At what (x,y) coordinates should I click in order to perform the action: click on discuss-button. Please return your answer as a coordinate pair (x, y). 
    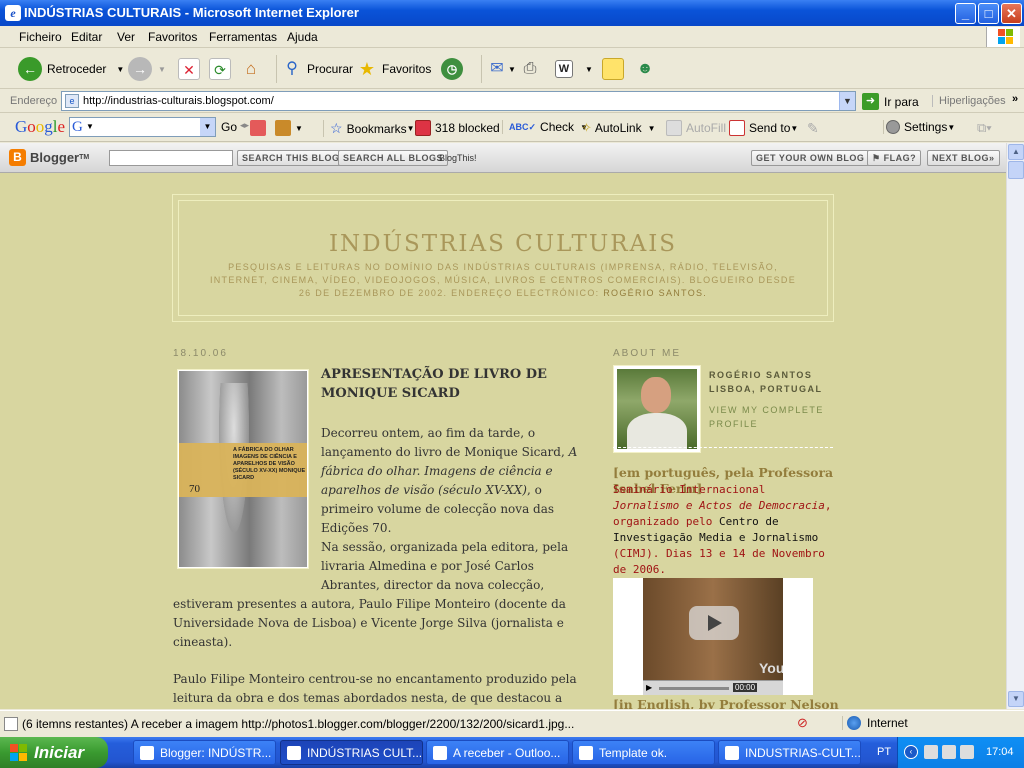
    Looking at the image, I should click on (613, 69).